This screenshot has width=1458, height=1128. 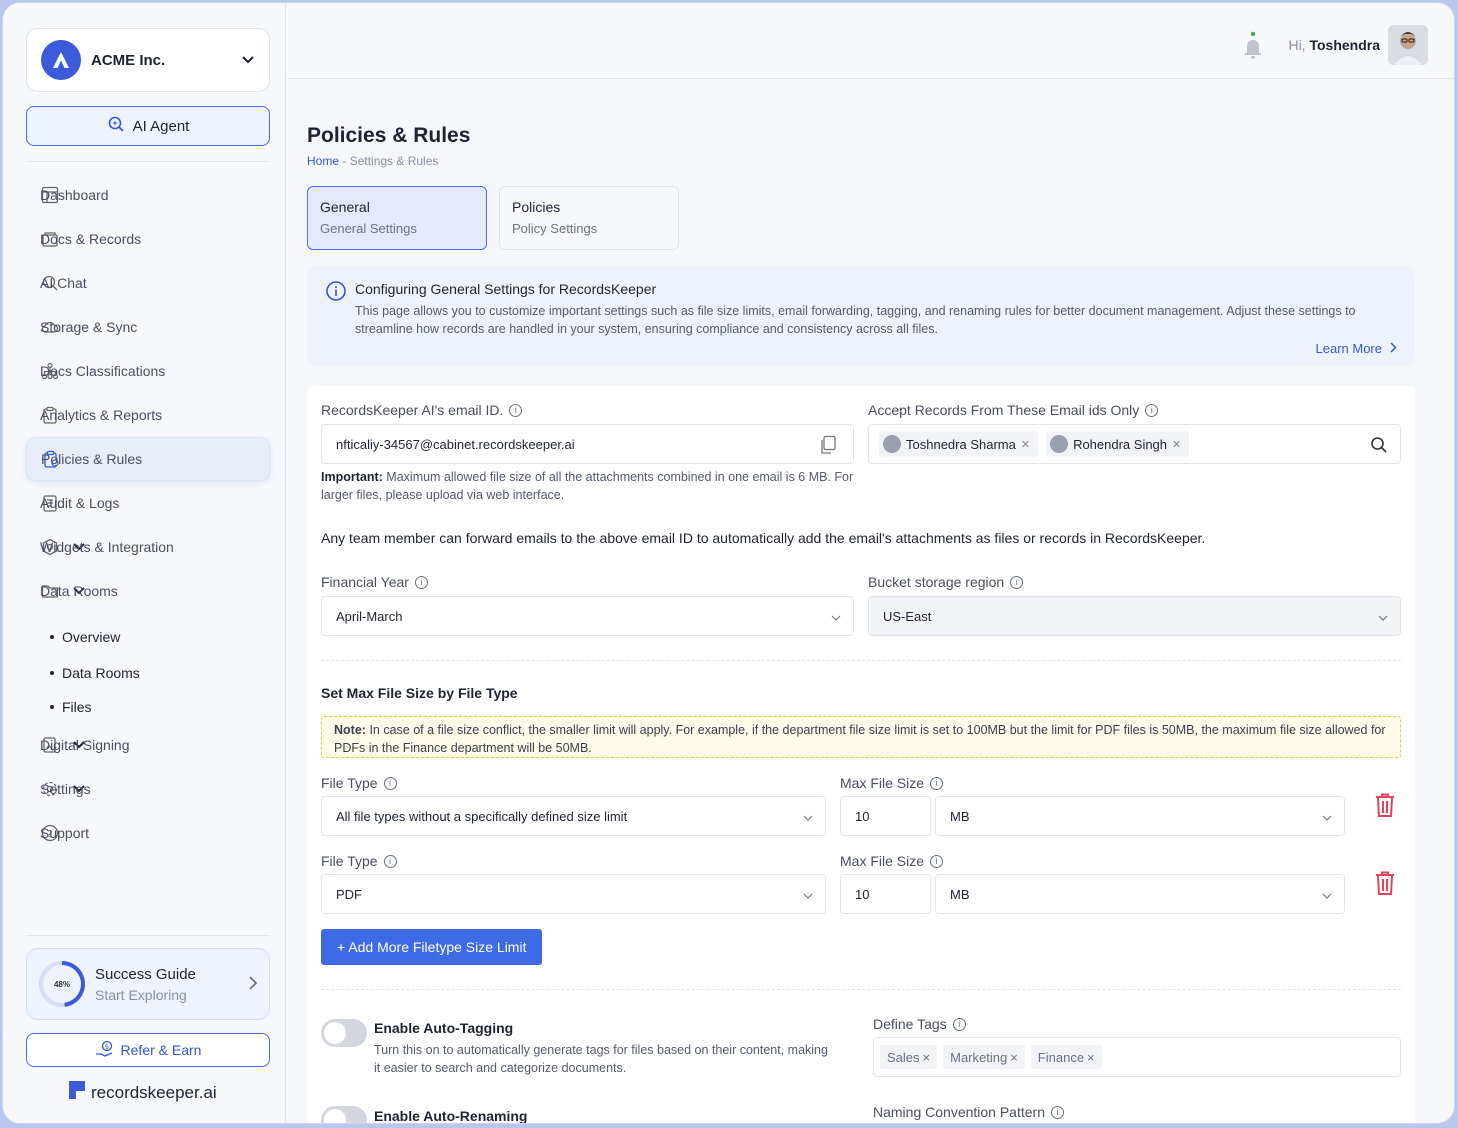 What do you see at coordinates (148, 371) in the screenshot?
I see `sidebar-item-docs-classifications: Docs Classifications` at bounding box center [148, 371].